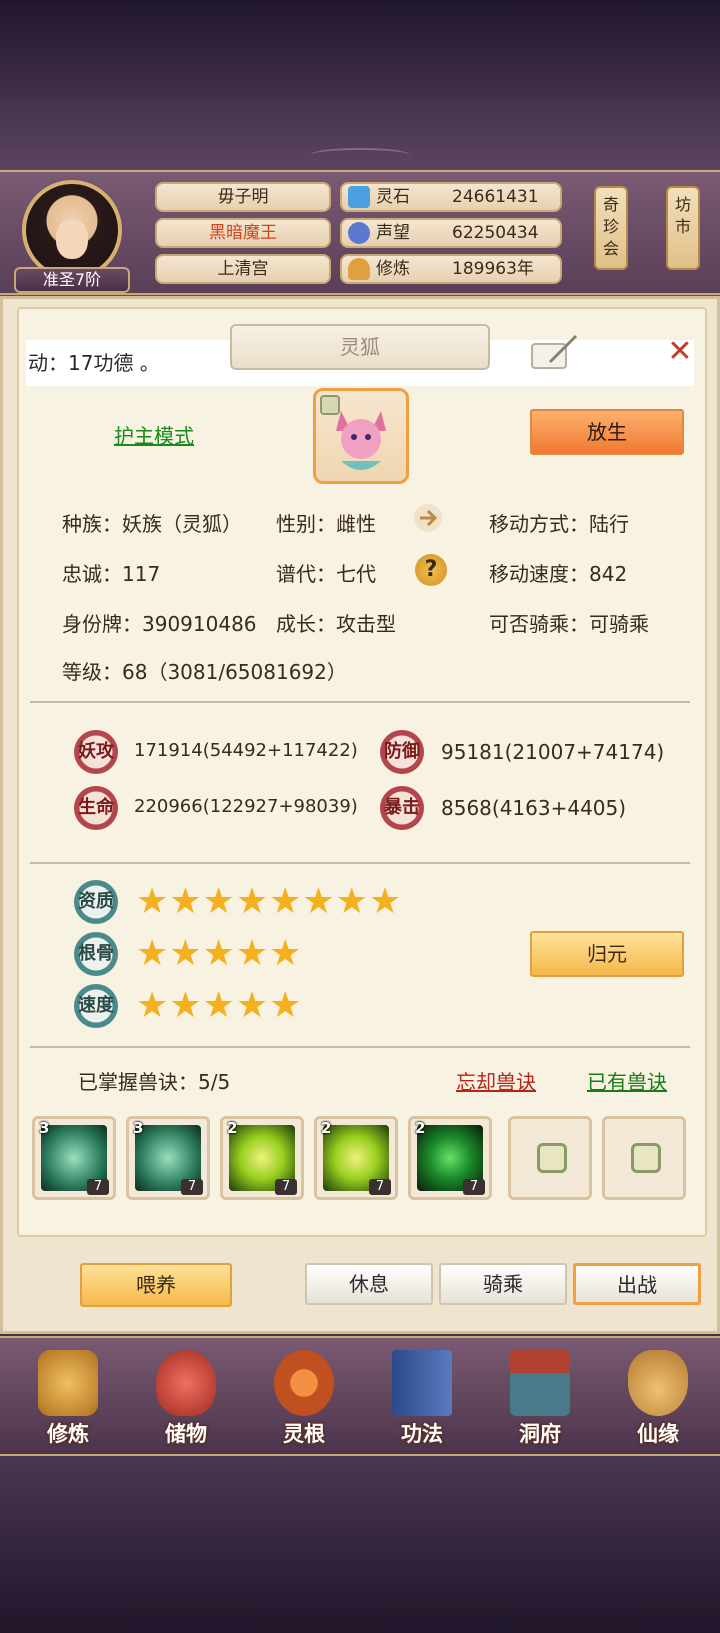 This screenshot has height=1633, width=720. What do you see at coordinates (72, 280) in the screenshot?
I see `rank-badge: 准圣7阶` at bounding box center [72, 280].